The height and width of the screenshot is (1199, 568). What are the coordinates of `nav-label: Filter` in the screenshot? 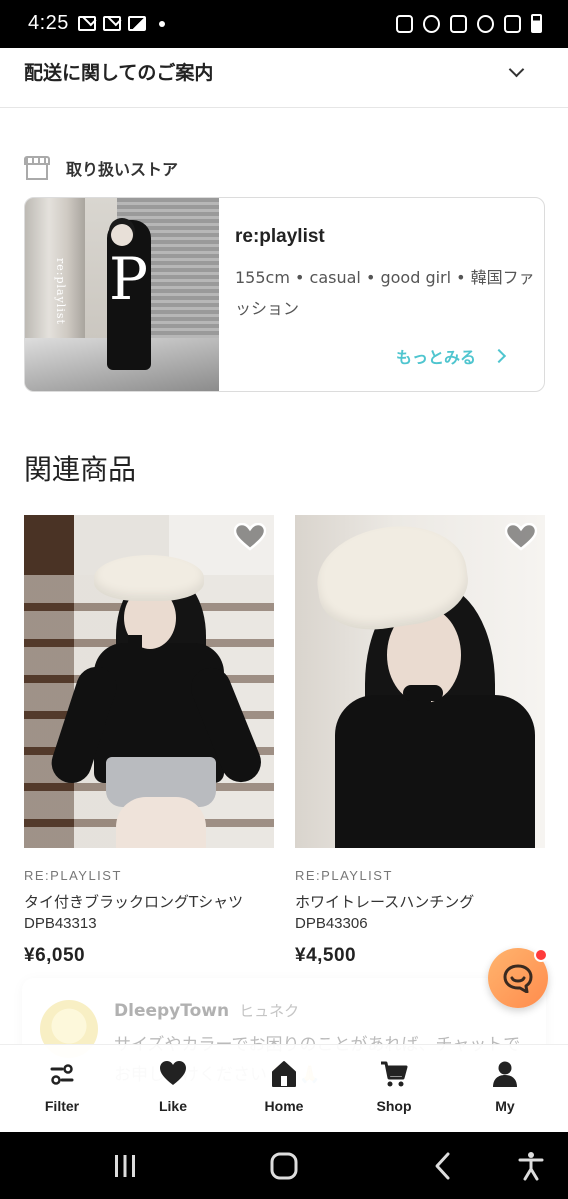 It's located at (62, 1106).